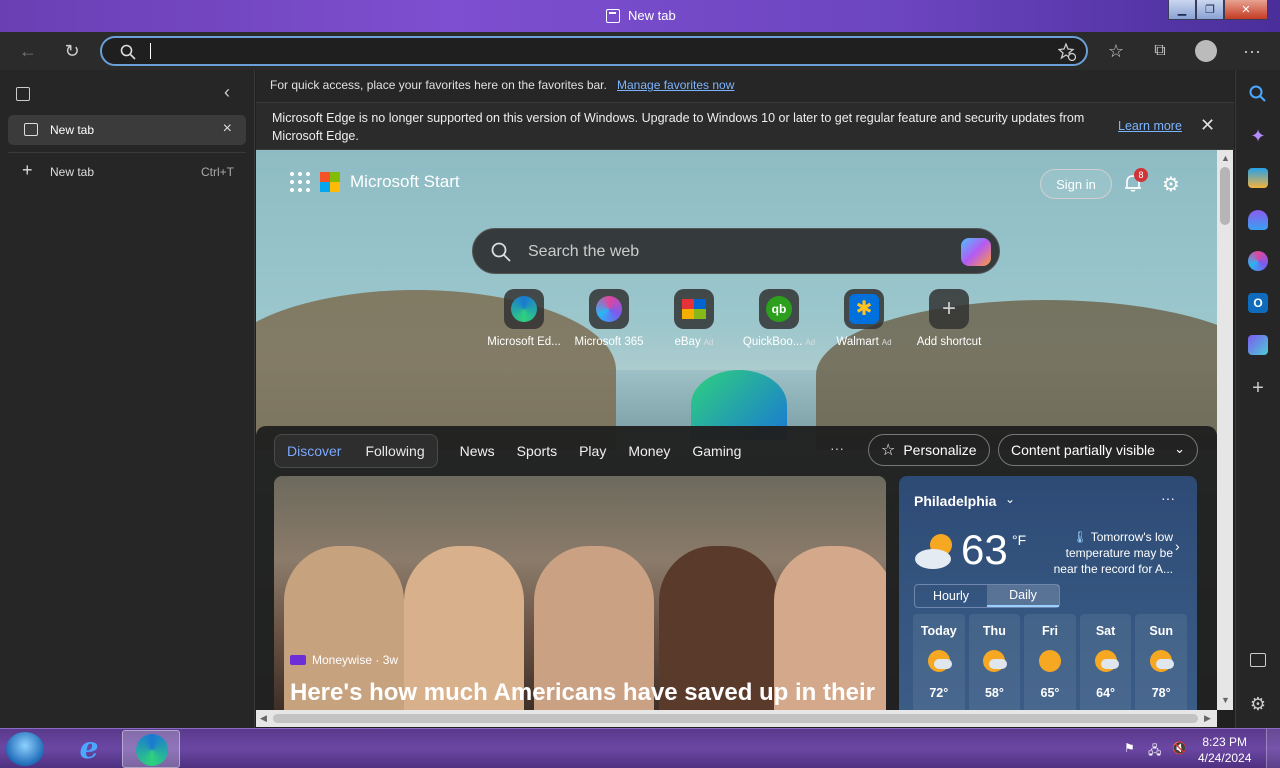 This screenshot has width=1280, height=768. I want to click on quickbooks-icon: qb, so click(779, 309).